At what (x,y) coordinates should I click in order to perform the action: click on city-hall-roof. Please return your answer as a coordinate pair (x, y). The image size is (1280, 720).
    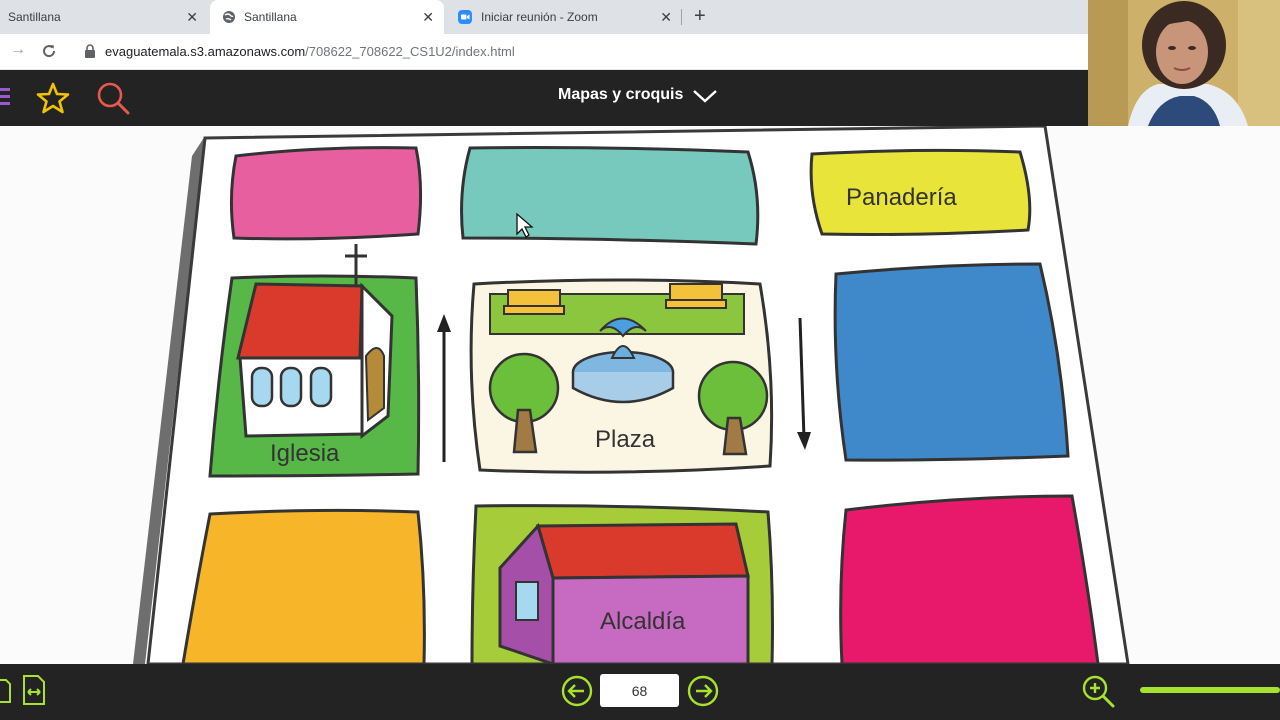
    Looking at the image, I should click on (643, 551).